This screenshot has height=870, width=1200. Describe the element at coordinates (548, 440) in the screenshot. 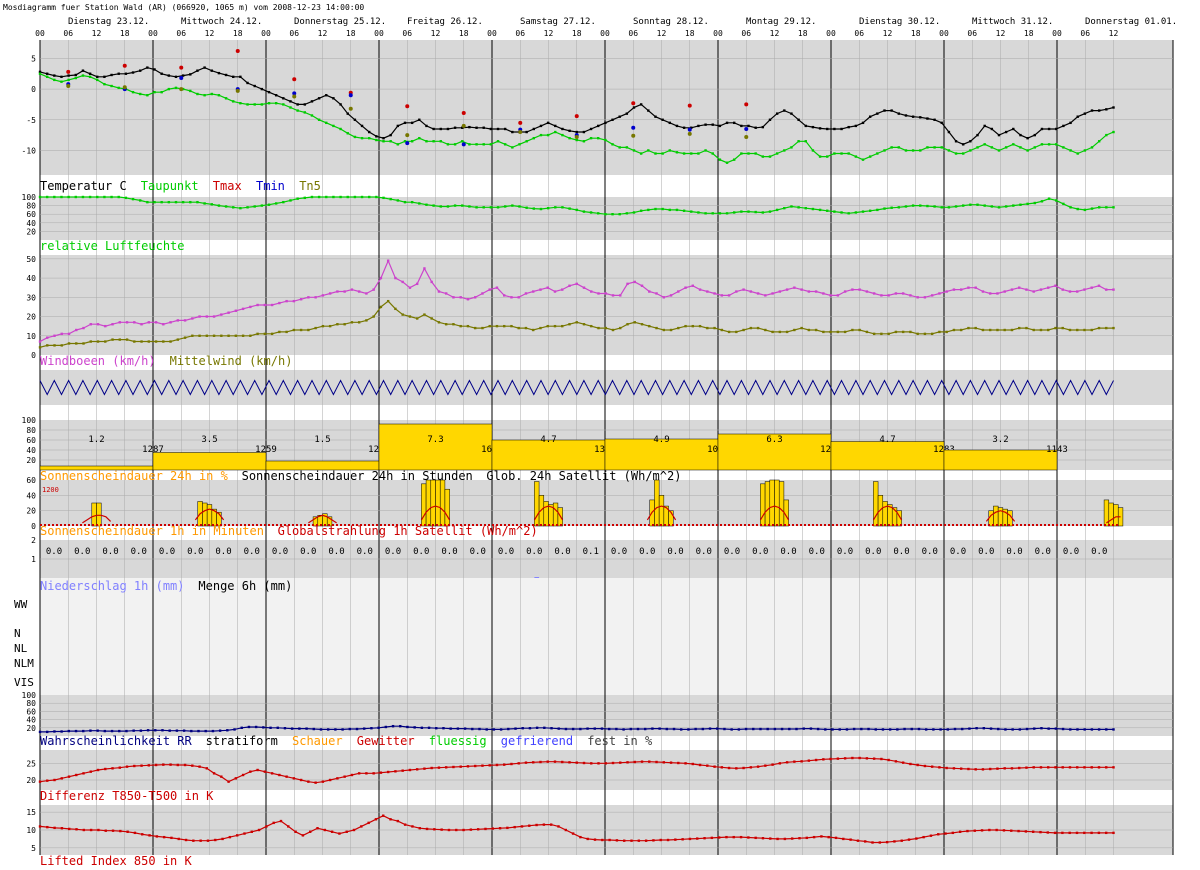

I see `sunshine24-hours-label: 4.7` at that location.